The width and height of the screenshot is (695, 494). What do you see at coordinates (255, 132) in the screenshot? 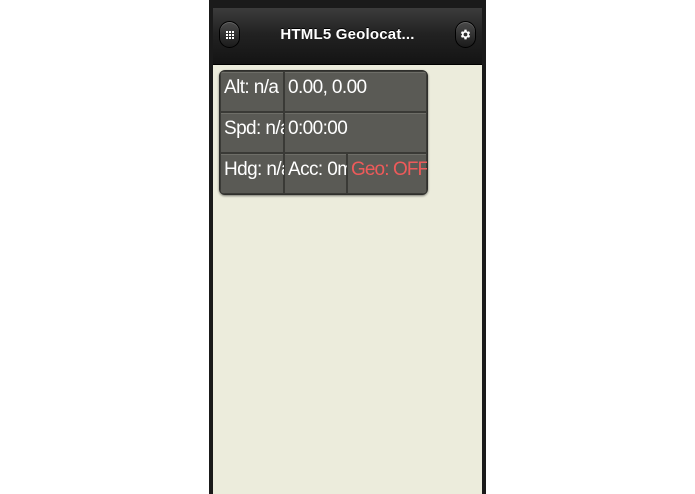
I see `speed-readout: Spd: n/a` at bounding box center [255, 132].